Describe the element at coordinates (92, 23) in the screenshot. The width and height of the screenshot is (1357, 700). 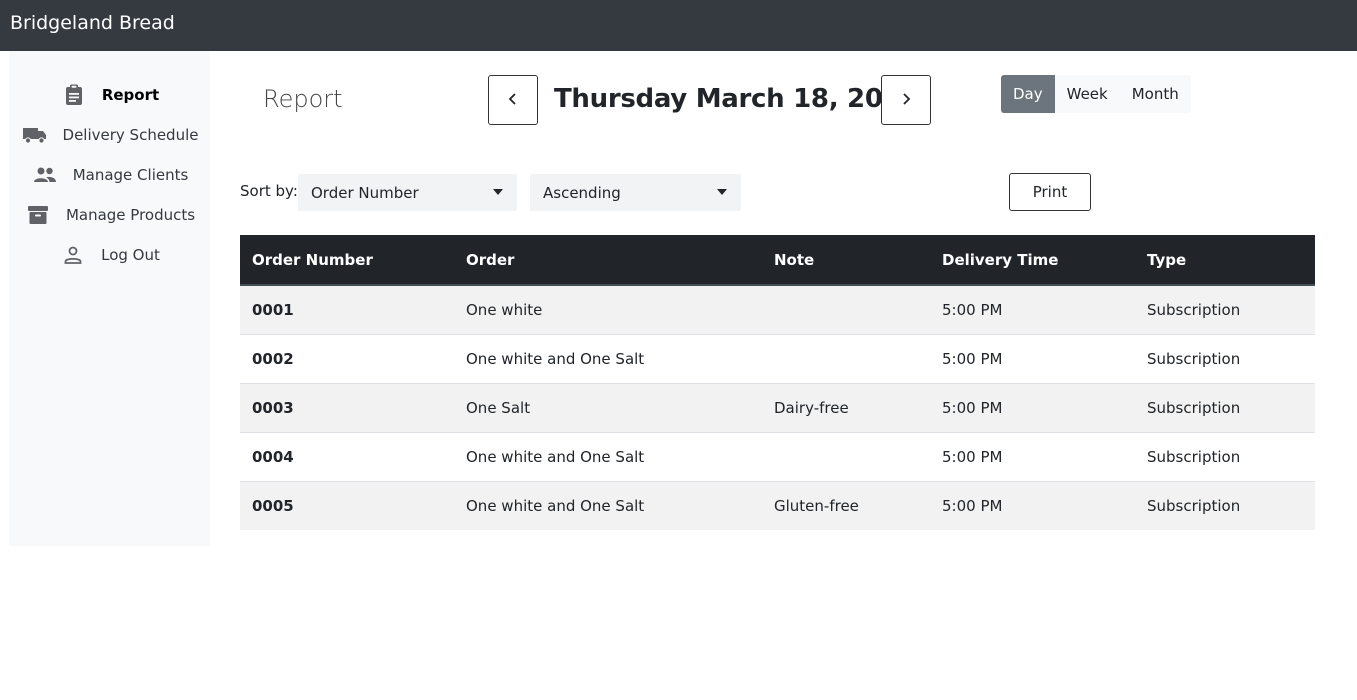
I see `brand-title: Bridgeland Bread` at that location.